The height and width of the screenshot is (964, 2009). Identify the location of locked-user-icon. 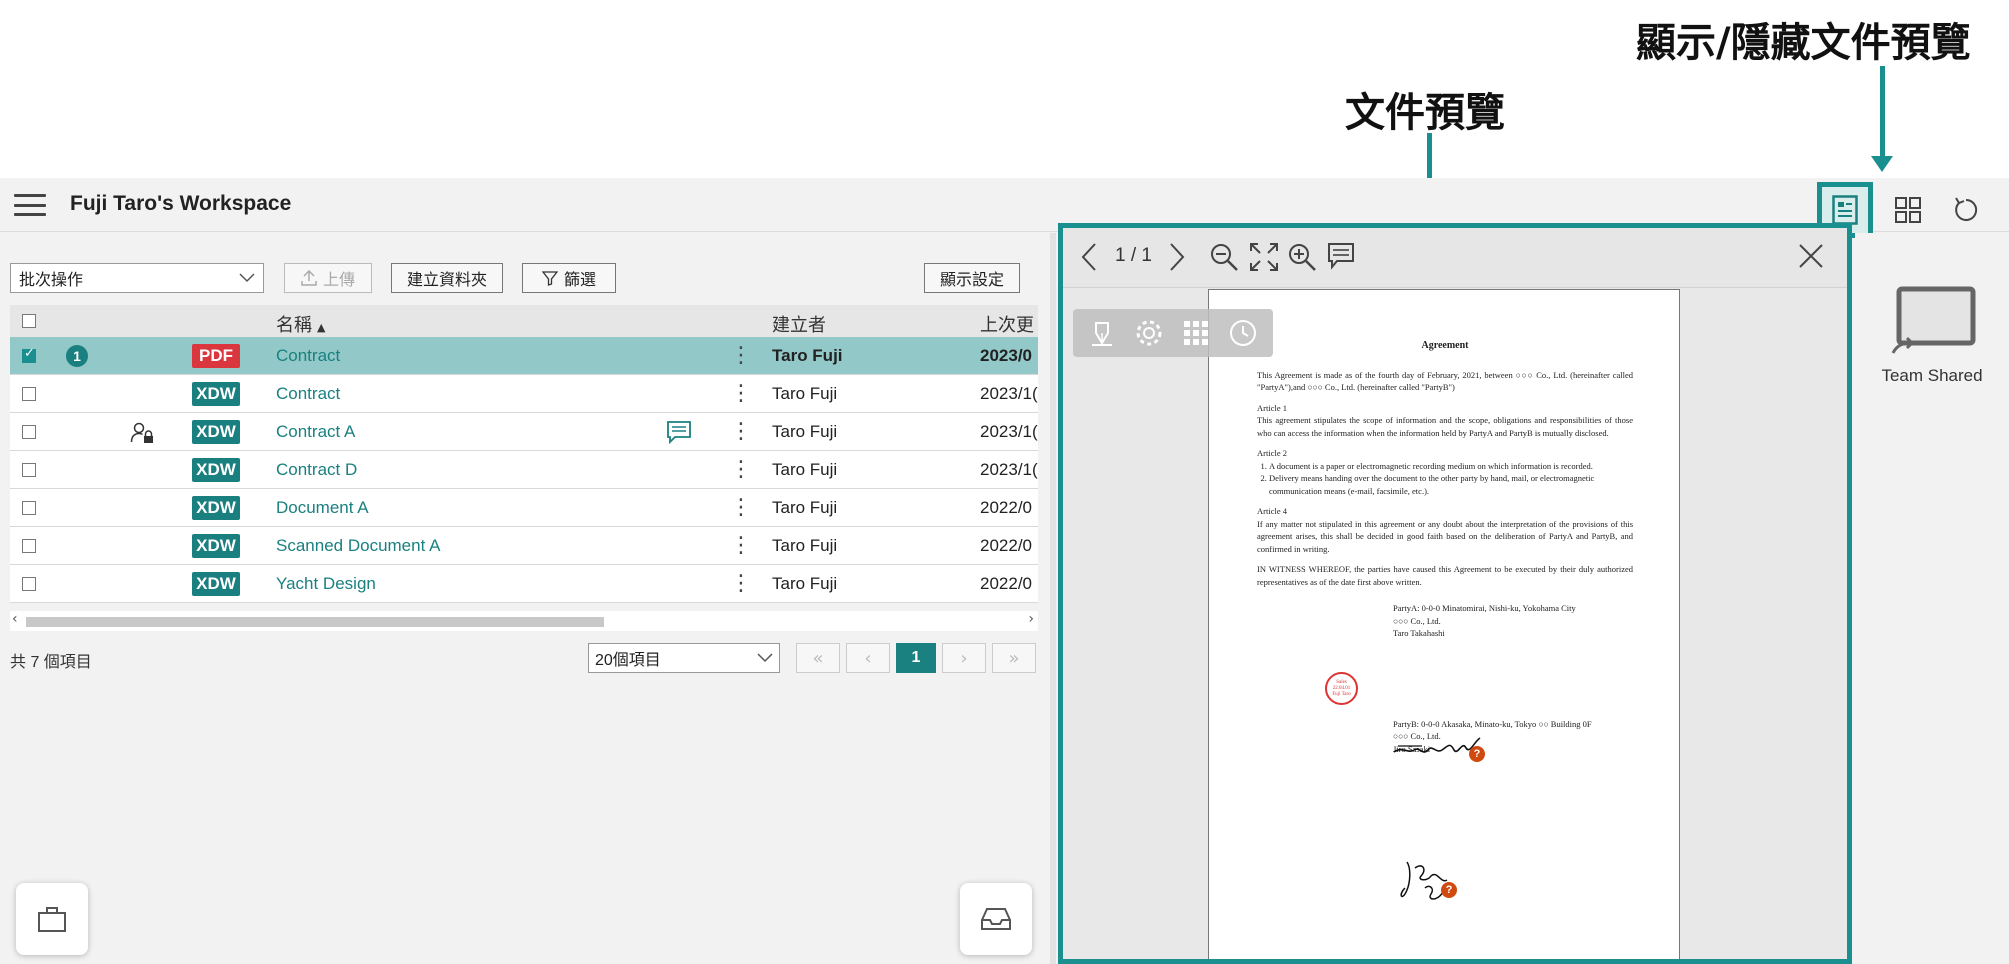
(141, 432).